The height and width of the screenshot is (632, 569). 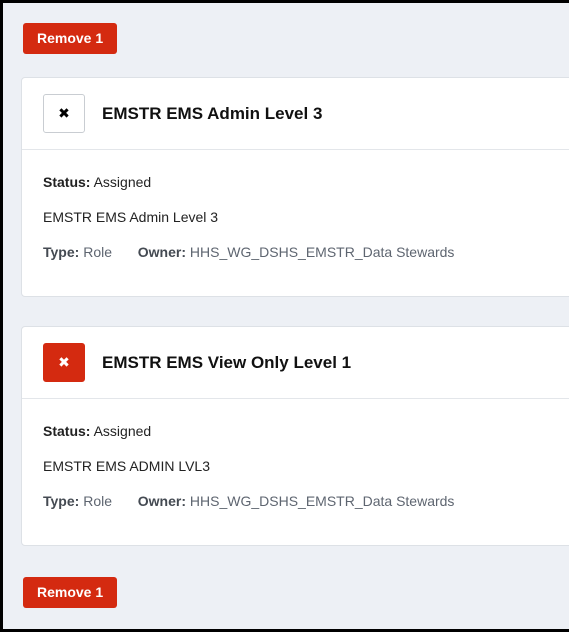 I want to click on role-card-header: ✖ EMSTR EMS Admin Level 3, so click(x=295, y=114).